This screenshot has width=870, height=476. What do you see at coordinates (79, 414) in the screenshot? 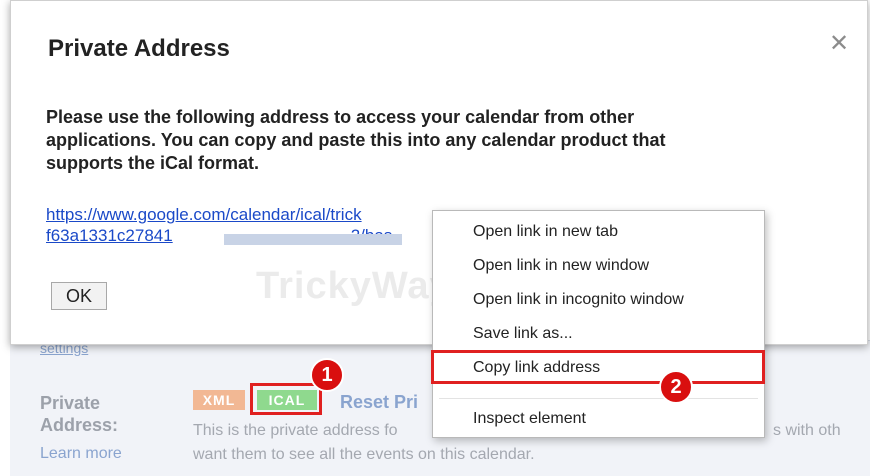
I see `private-address-label: Private Address:` at bounding box center [79, 414].